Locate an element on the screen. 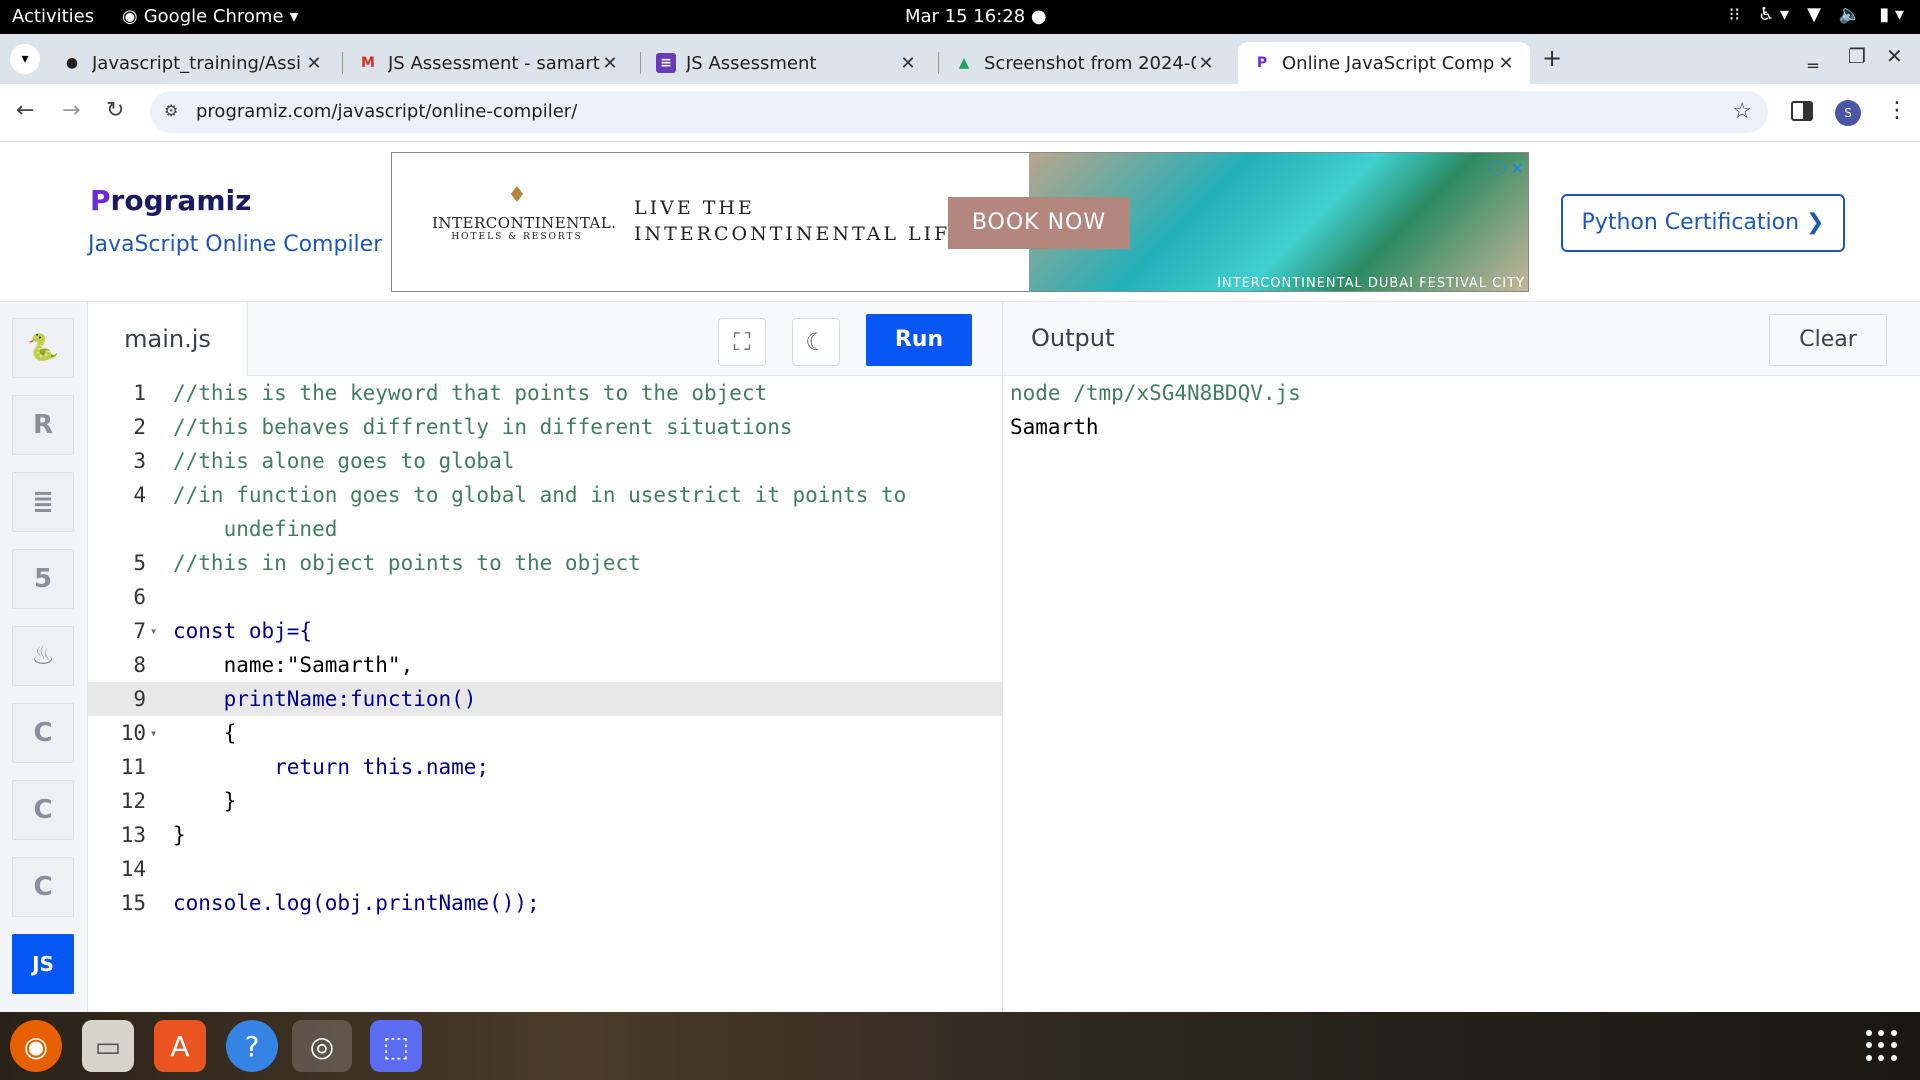 This screenshot has width=1920, height=1080. cpp-lang-icon: C is located at coordinates (43, 810).